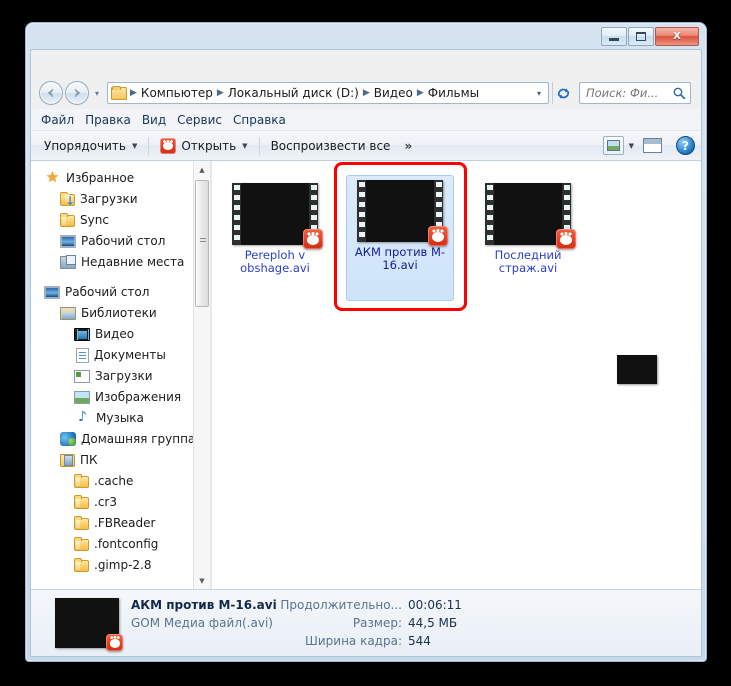 The height and width of the screenshot is (686, 731). What do you see at coordinates (377, 623) in the screenshot?
I see `details-size-label: Размер:` at bounding box center [377, 623].